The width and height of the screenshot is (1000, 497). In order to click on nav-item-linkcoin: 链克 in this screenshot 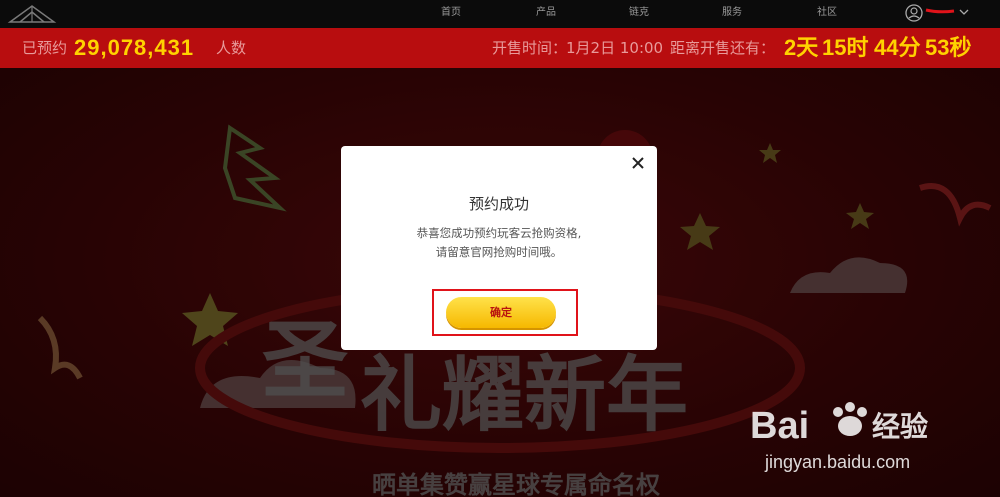, I will do `click(639, 14)`.